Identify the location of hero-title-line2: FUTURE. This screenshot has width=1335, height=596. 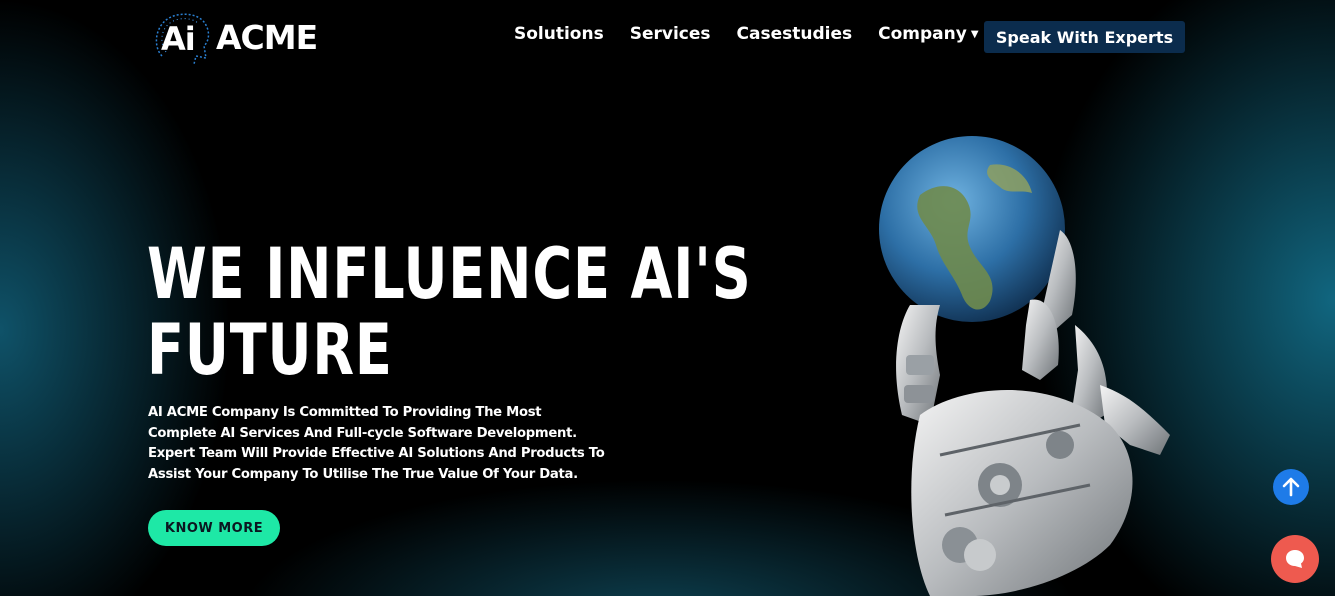
(270, 350).